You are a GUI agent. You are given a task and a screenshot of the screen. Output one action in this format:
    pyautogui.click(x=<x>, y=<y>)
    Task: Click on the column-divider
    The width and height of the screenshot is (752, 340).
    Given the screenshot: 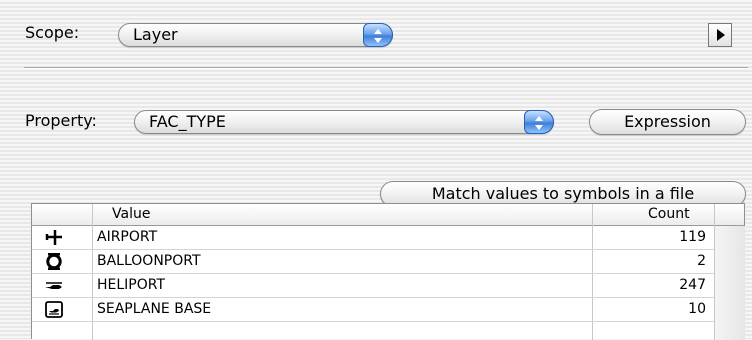 What is the action you would take?
    pyautogui.click(x=714, y=215)
    